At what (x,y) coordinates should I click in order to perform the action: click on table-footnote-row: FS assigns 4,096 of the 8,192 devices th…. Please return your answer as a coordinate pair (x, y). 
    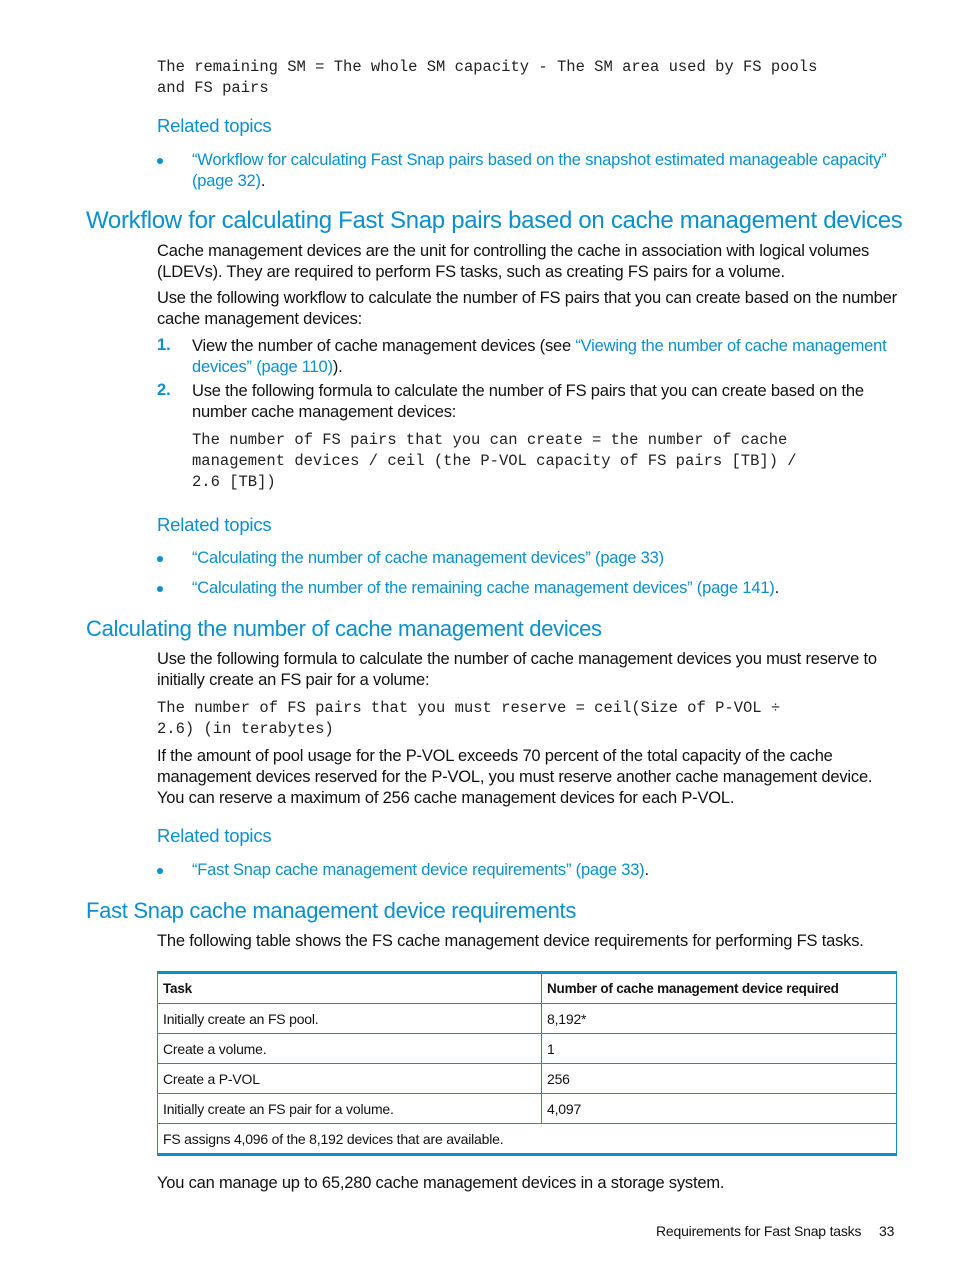
    Looking at the image, I should click on (527, 1139).